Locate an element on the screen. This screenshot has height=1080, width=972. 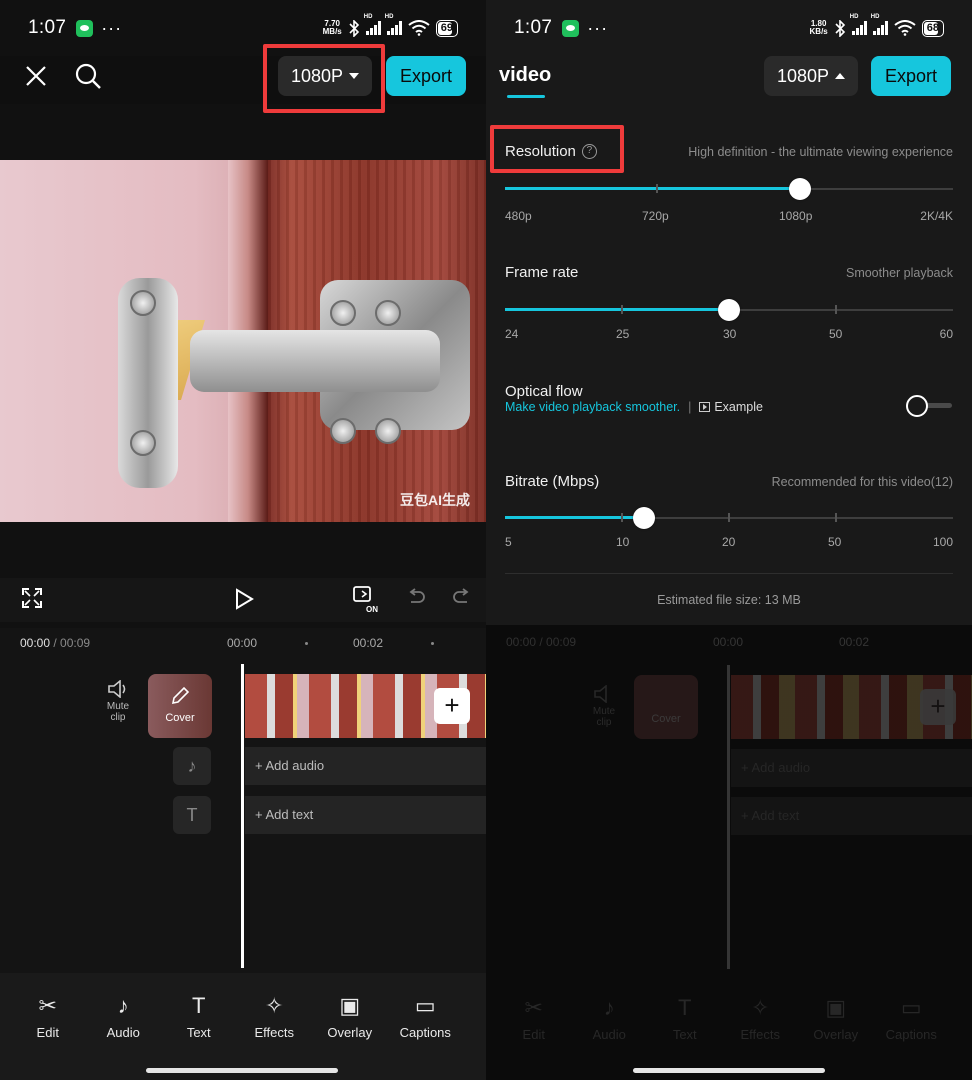
svg-text: ON is located at coordinates (372, 609).